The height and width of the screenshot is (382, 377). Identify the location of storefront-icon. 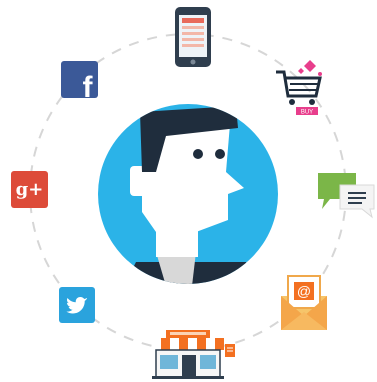
(193, 354).